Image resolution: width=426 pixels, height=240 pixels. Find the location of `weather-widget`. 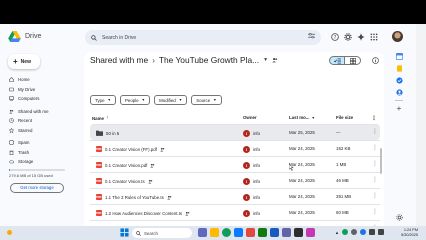

weather-widget is located at coordinates (9, 232).